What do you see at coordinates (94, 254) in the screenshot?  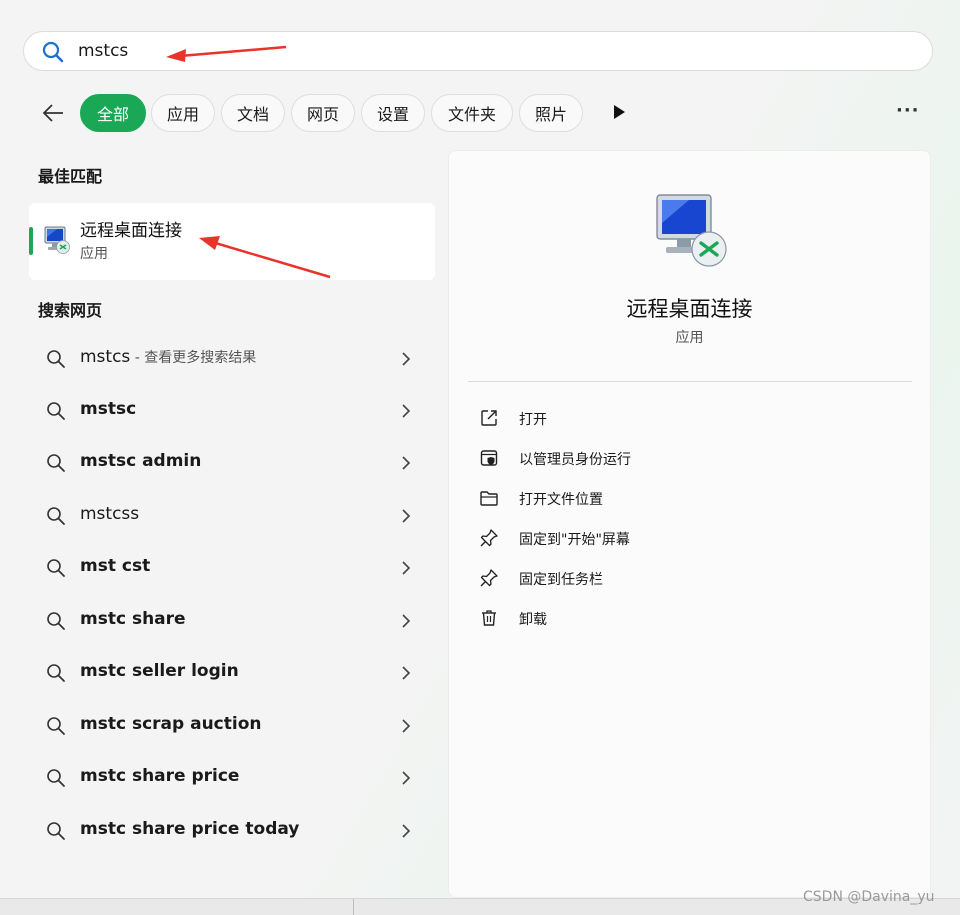 I see `best-match-app-type: 应用` at bounding box center [94, 254].